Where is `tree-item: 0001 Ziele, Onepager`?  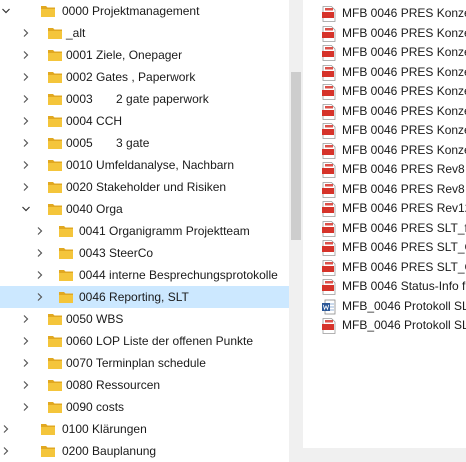 tree-item: 0001 Ziele, Onepager is located at coordinates (144, 55).